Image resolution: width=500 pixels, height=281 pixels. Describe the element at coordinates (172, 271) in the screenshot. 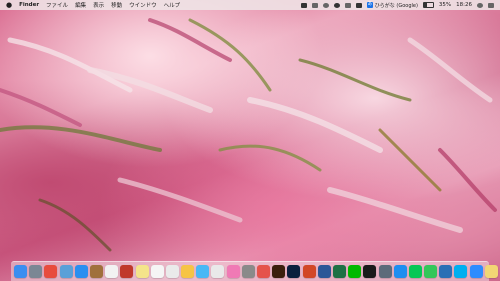

I see `dock-textedit-icon` at that location.